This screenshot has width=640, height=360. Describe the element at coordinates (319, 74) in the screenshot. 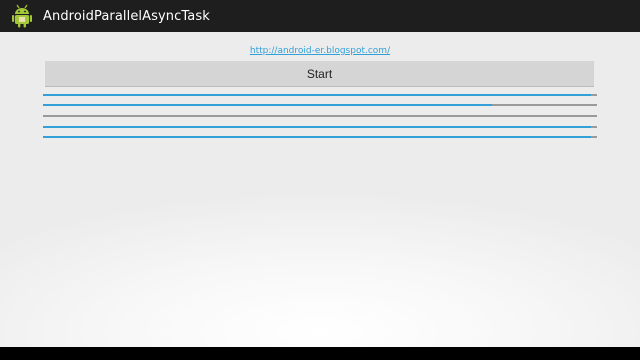

I see `start-button: Start` at that location.